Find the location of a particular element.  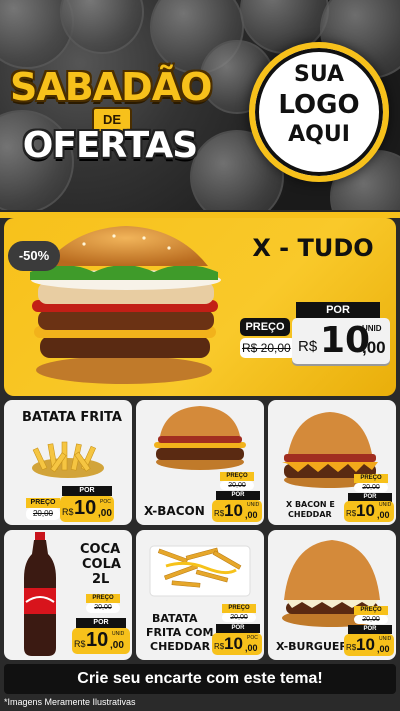

product-name-line2: FRITA COM is located at coordinates (180, 632).